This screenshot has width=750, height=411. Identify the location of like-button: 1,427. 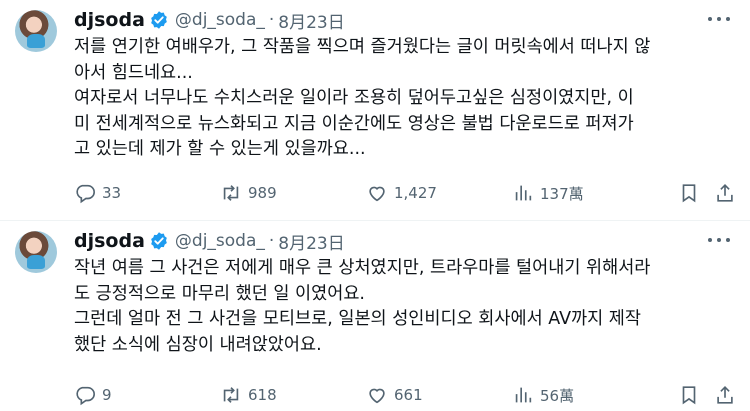
(401, 193).